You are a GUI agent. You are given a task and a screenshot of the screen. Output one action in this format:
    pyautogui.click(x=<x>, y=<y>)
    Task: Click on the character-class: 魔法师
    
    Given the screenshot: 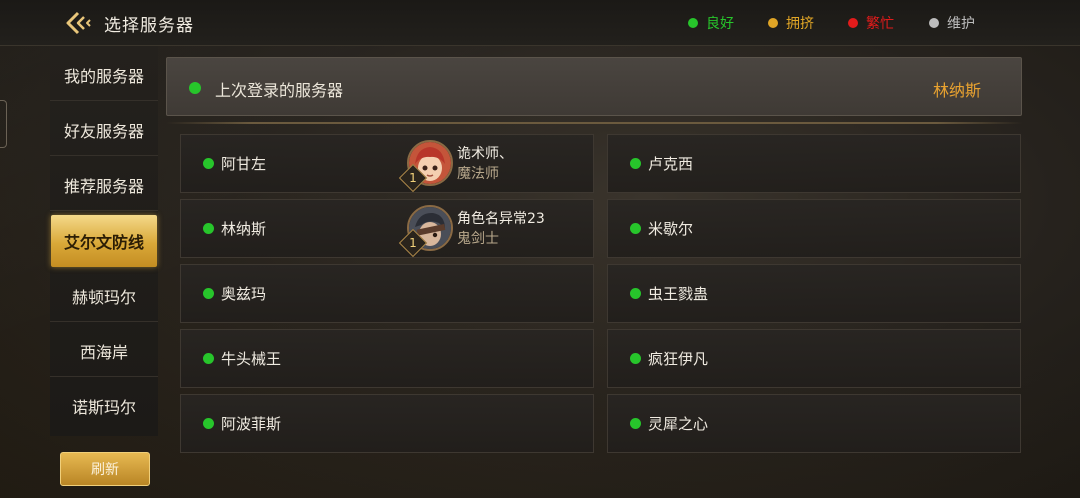 What is the action you would take?
    pyautogui.click(x=478, y=174)
    